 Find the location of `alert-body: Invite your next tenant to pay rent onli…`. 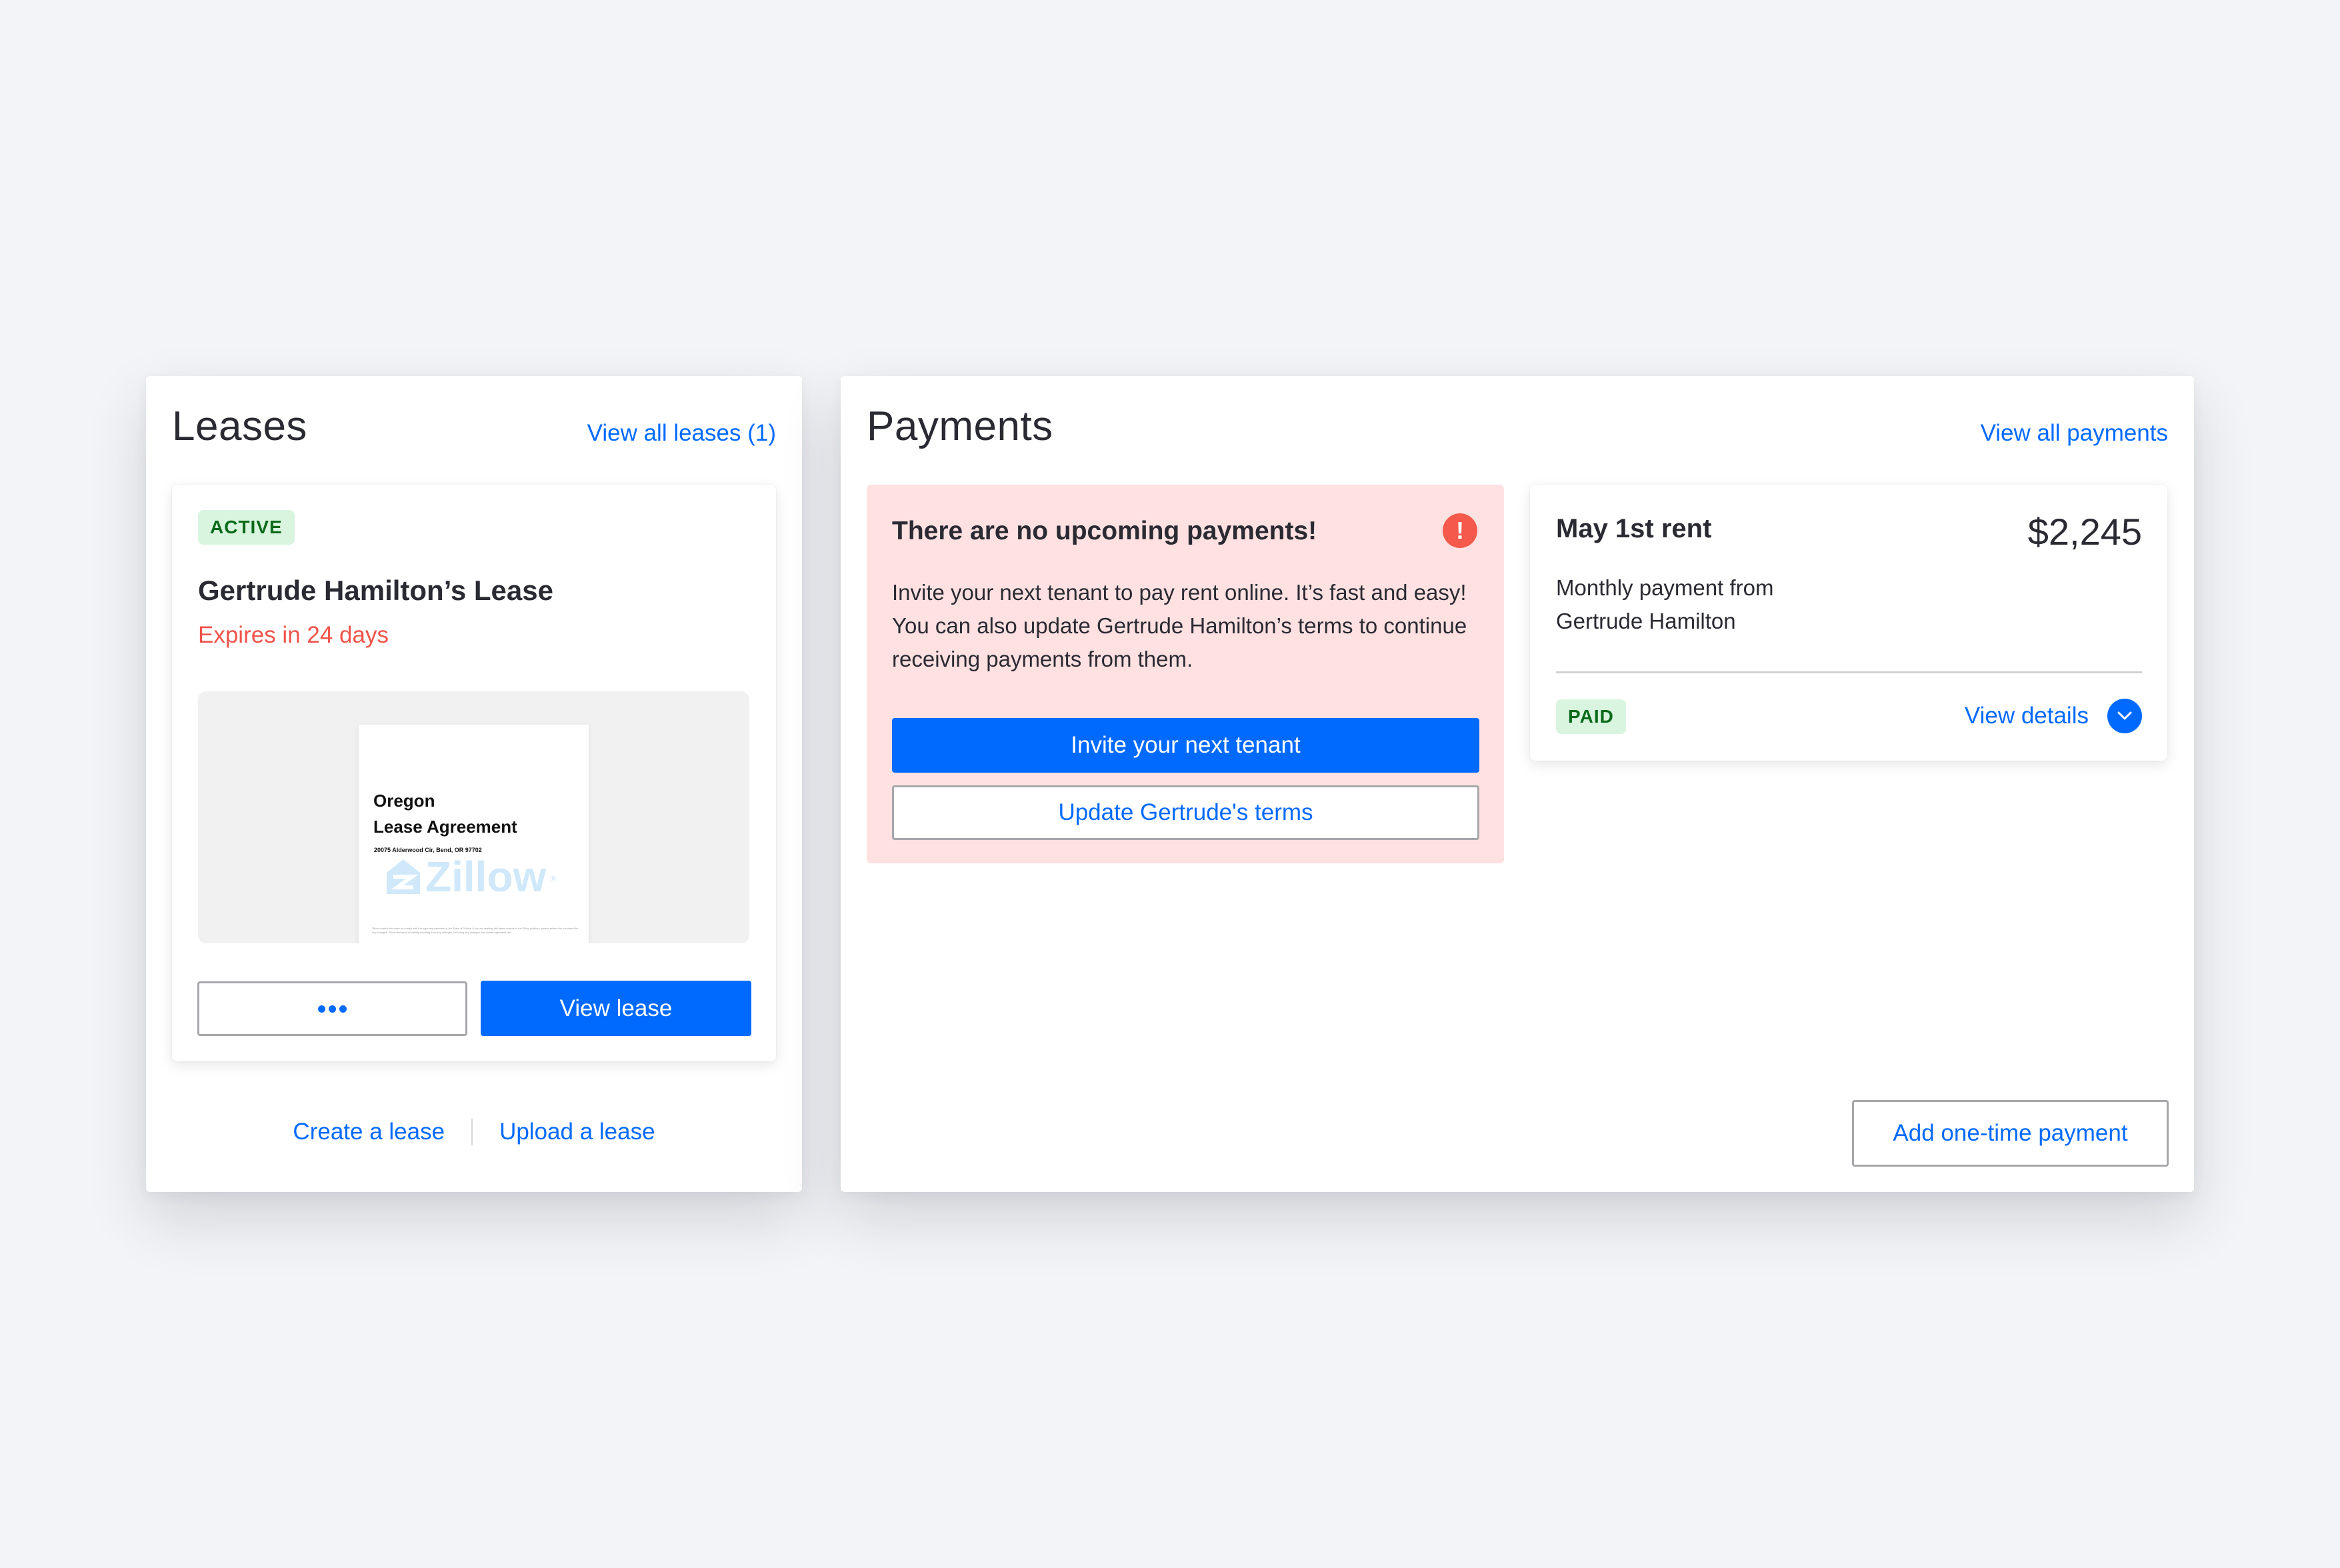

alert-body: Invite your next tenant to pay rent onli… is located at coordinates (1179, 625).